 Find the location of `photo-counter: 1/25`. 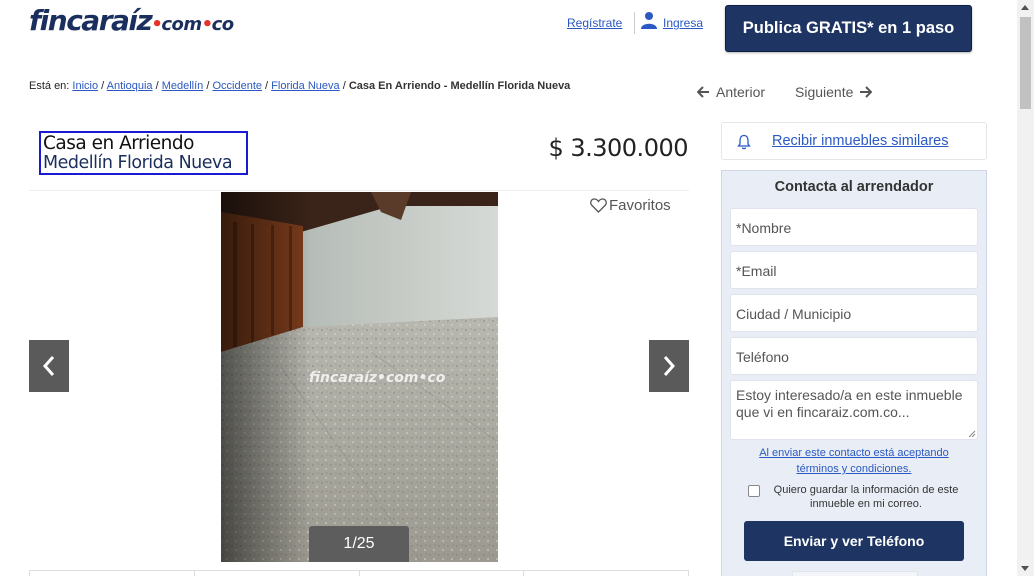

photo-counter: 1/25 is located at coordinates (359, 544).